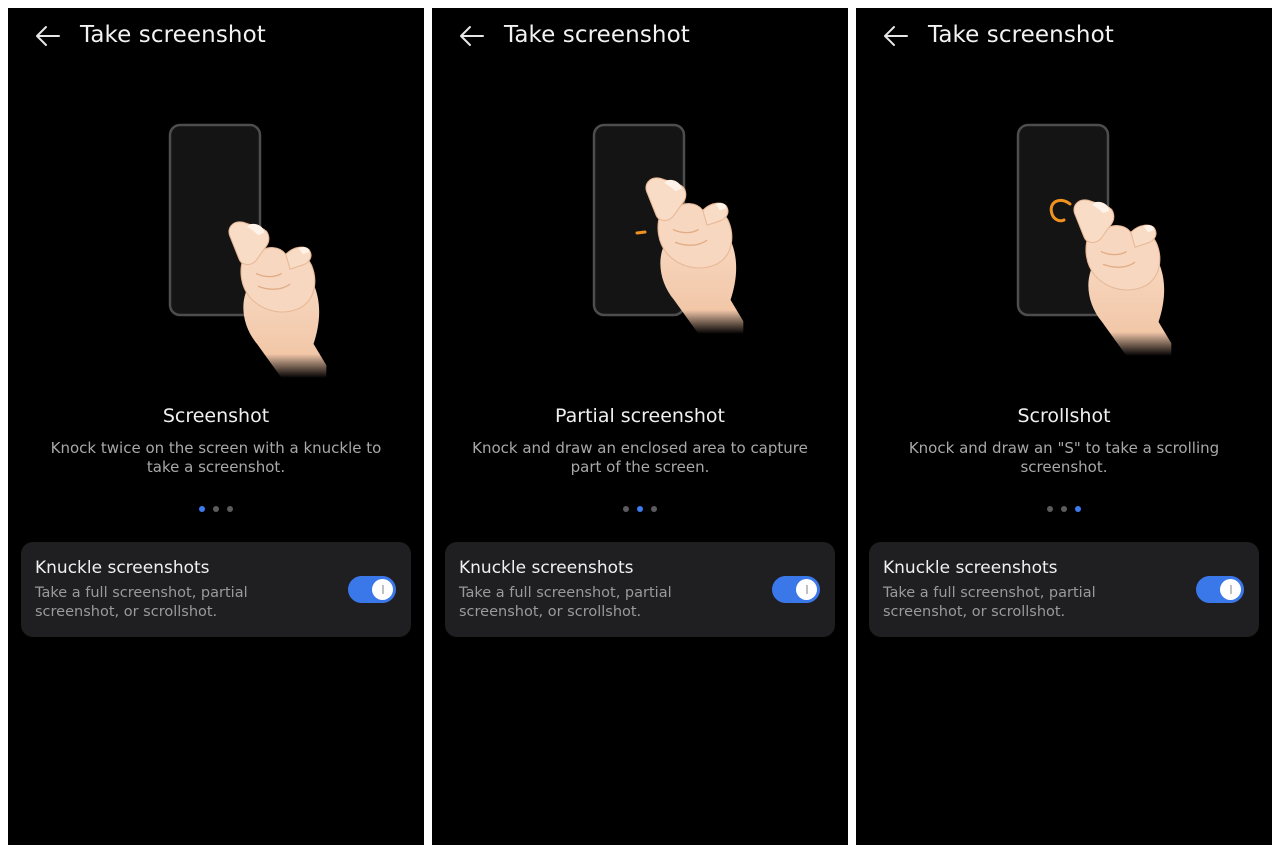 This screenshot has width=1280, height=853. Describe the element at coordinates (216, 416) in the screenshot. I see `mode-title: Screenshot` at that location.